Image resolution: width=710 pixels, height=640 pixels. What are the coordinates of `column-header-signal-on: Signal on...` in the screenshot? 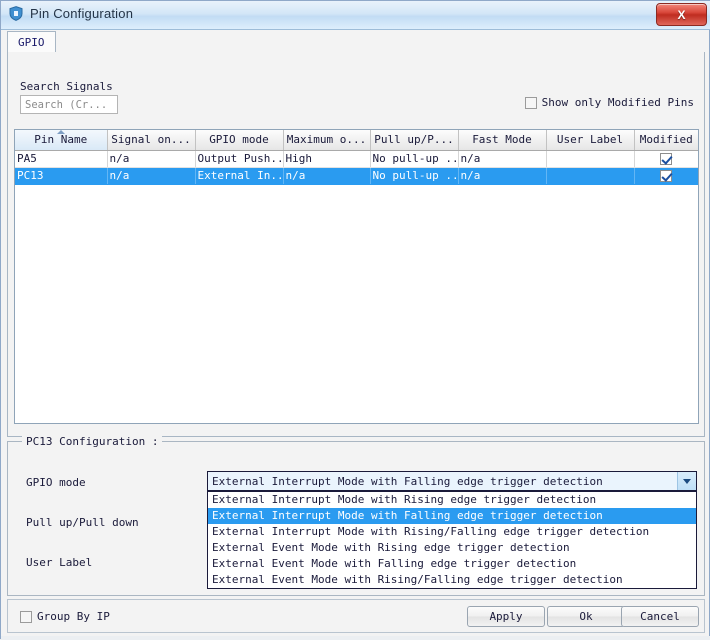 It's located at (151, 140).